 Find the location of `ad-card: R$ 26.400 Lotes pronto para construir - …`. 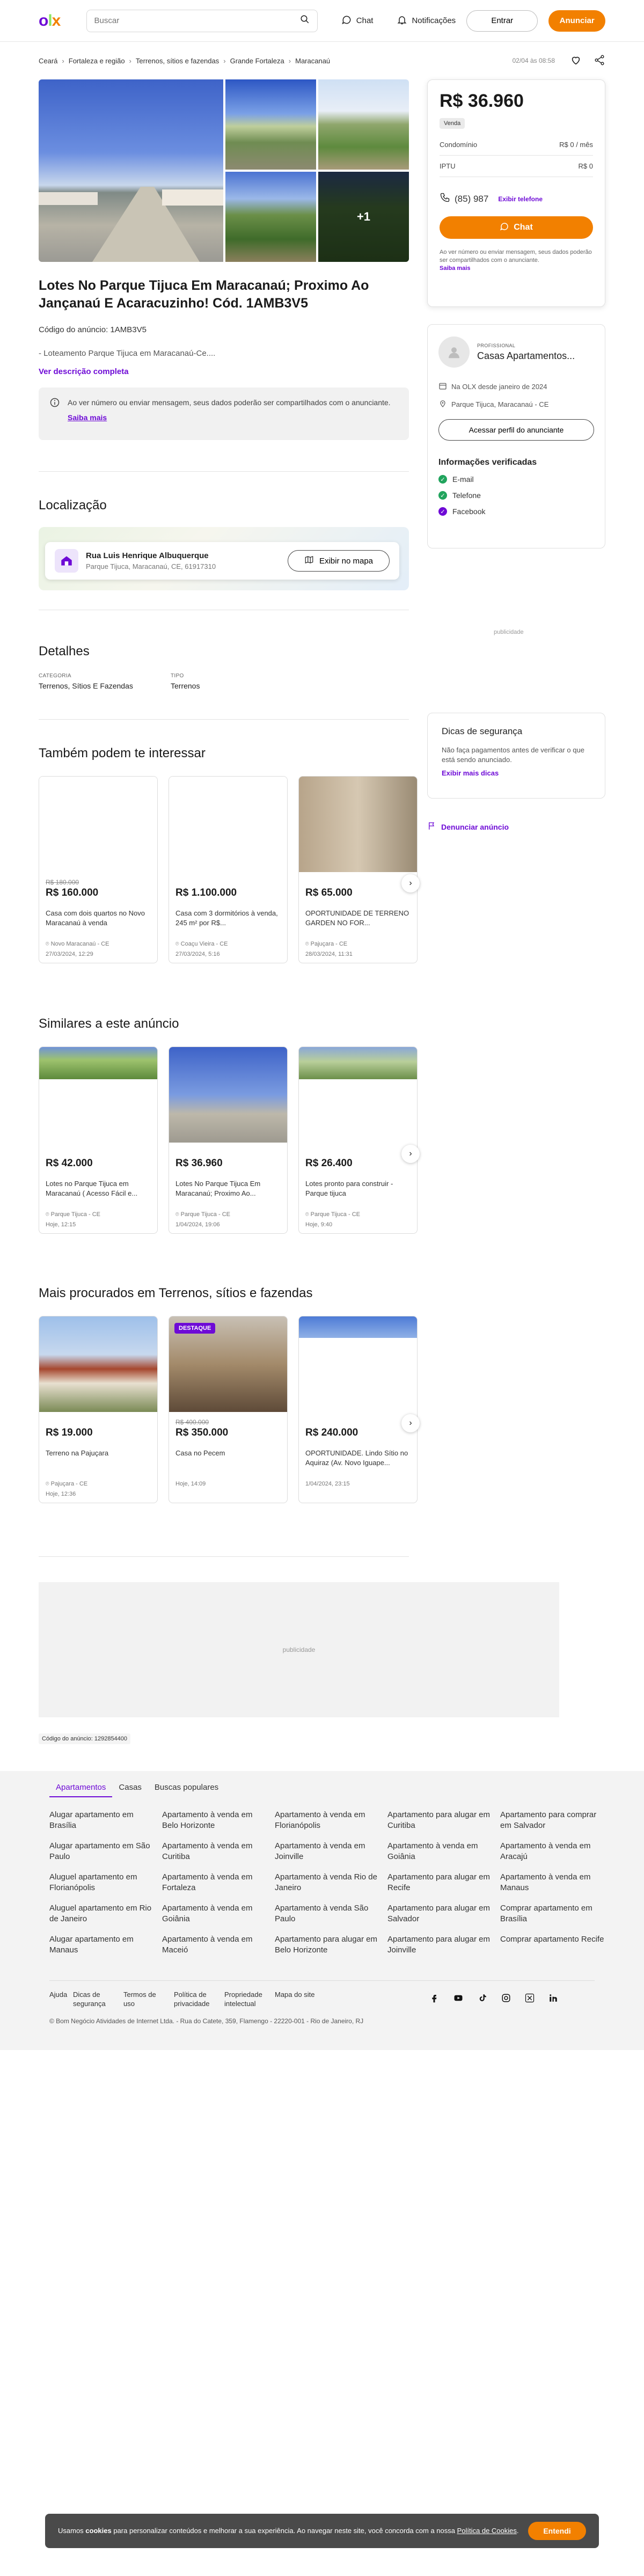

ad-card: R$ 26.400 Lotes pronto para construir - … is located at coordinates (358, 1140).